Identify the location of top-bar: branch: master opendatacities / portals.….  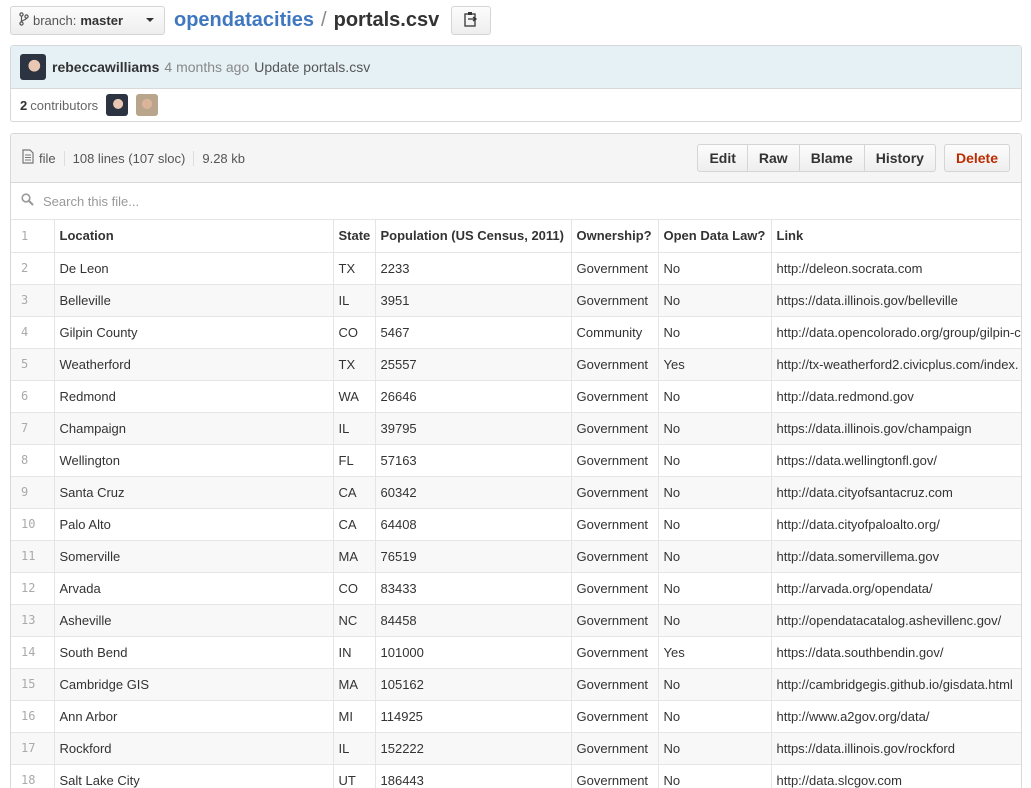
(251, 20).